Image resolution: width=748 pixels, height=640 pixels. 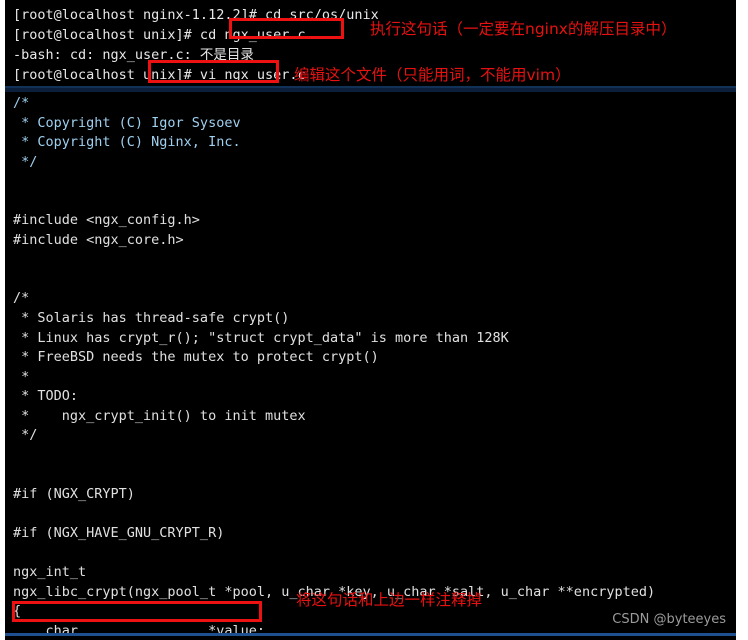 I want to click on code-line: #include <ngx_core.h>, so click(x=98, y=239).